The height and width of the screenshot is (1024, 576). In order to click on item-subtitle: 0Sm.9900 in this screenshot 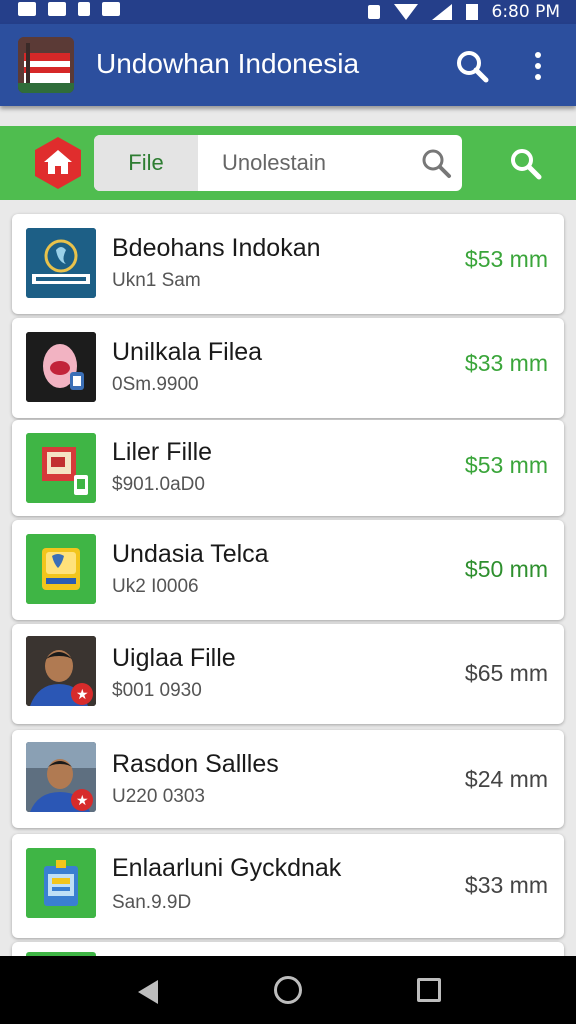, I will do `click(155, 384)`.